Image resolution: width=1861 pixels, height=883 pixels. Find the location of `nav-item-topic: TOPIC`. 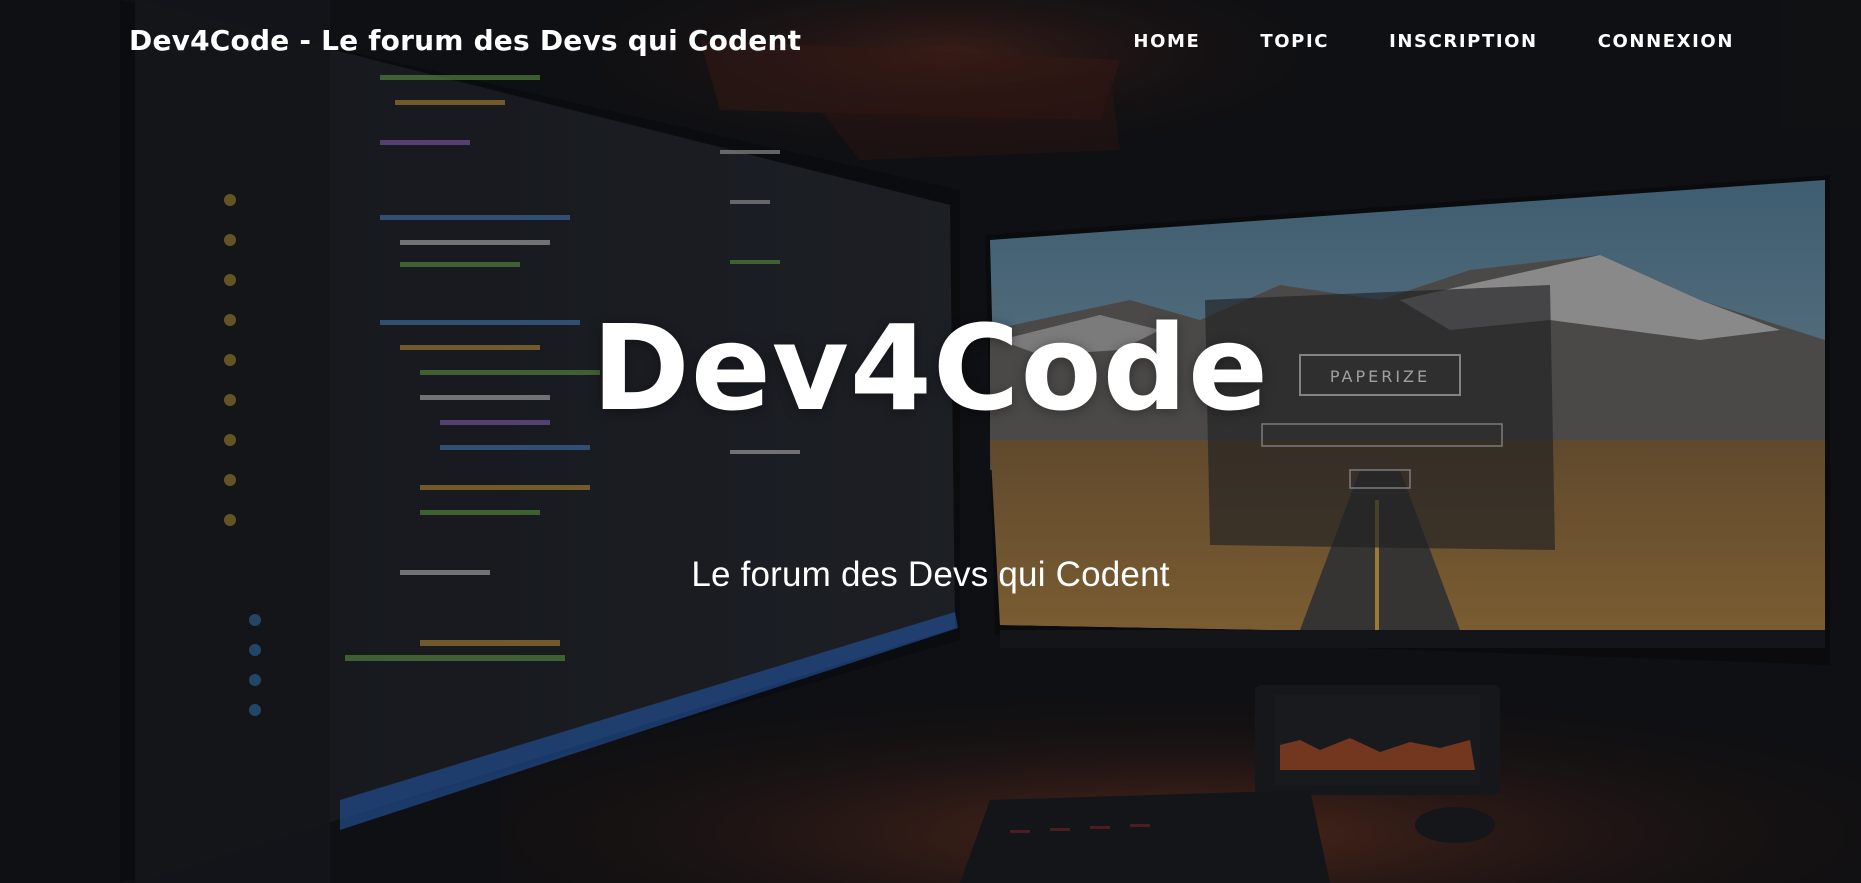

nav-item-topic: TOPIC is located at coordinates (1294, 41).